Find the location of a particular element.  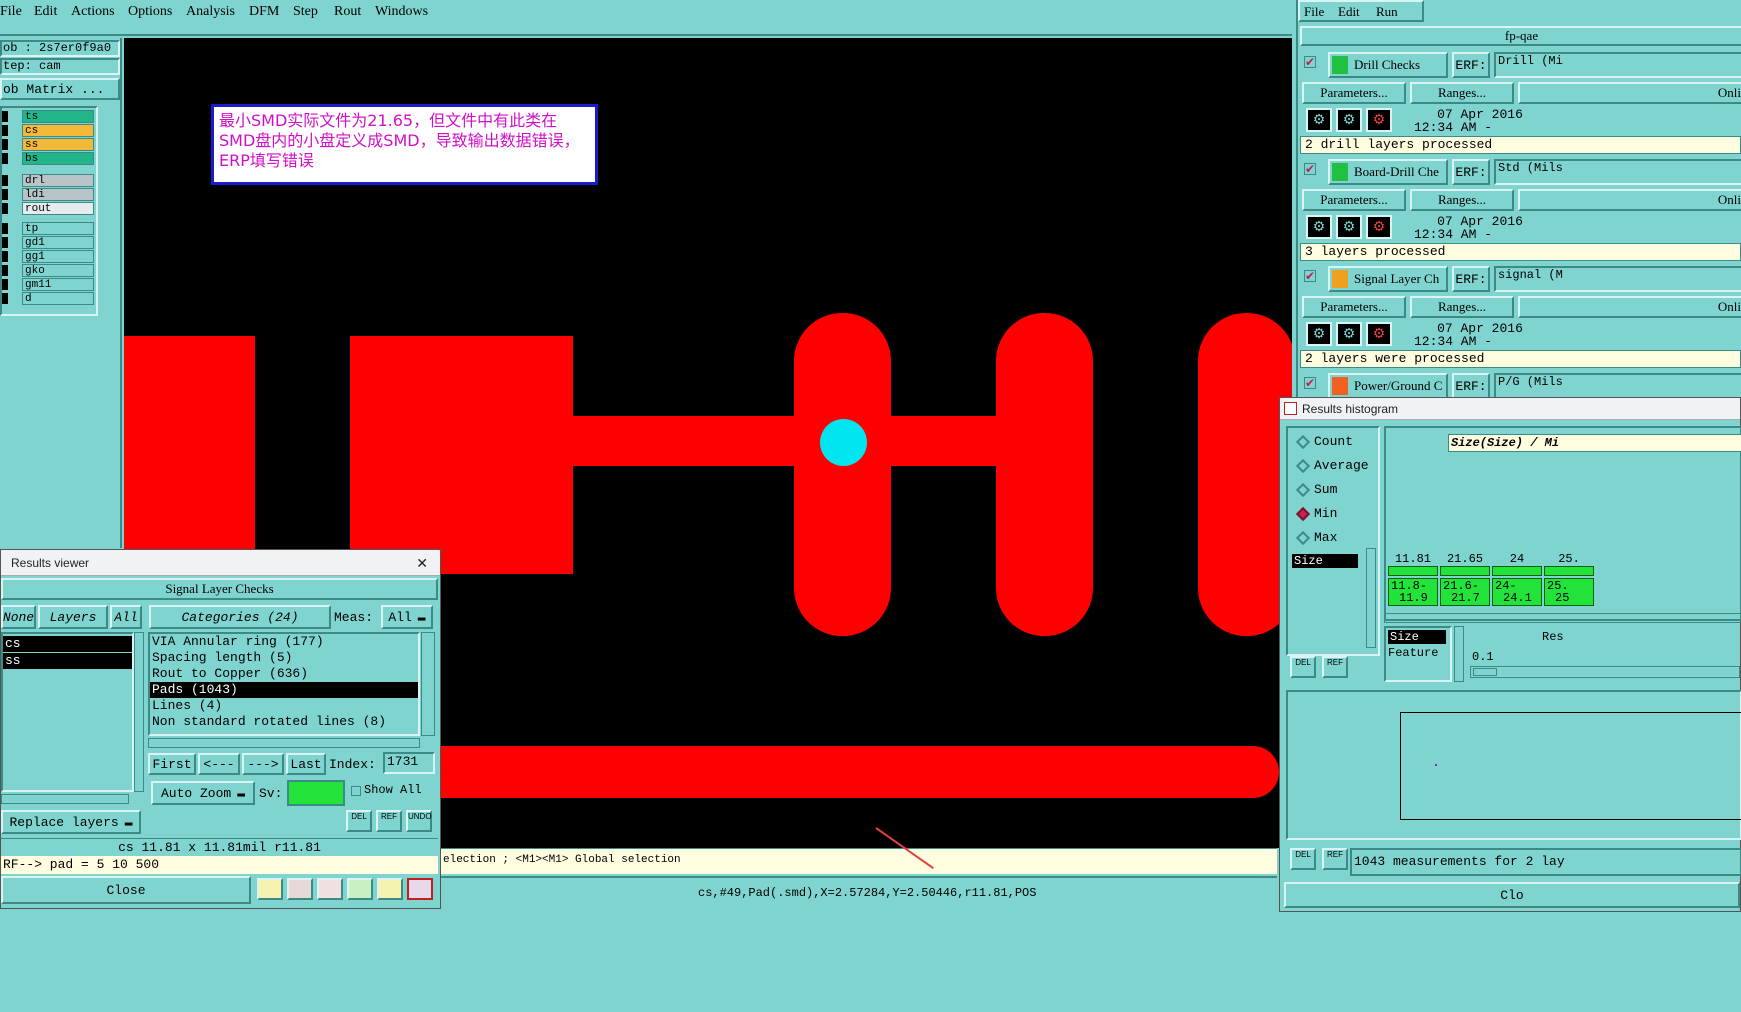

hist-del-button: DEL is located at coordinates (1303, 667).